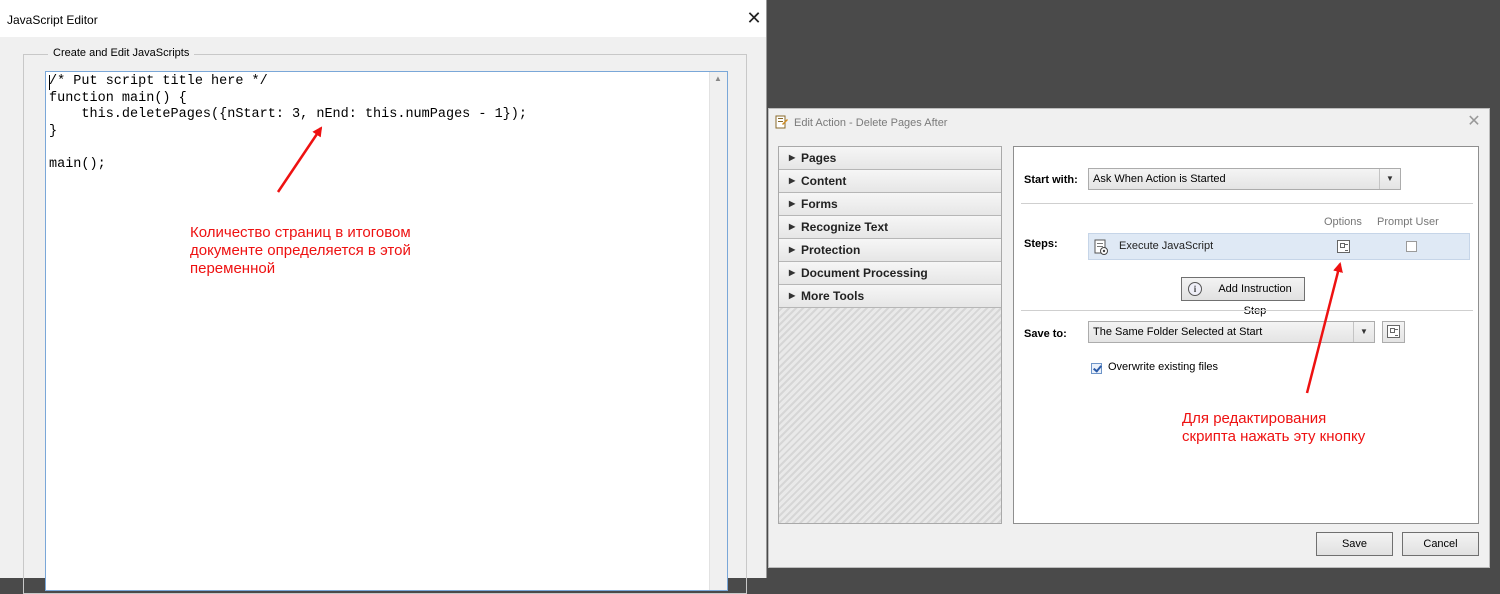  What do you see at coordinates (718, 331) in the screenshot?
I see `code-vertical-scrollbar: ▲` at bounding box center [718, 331].